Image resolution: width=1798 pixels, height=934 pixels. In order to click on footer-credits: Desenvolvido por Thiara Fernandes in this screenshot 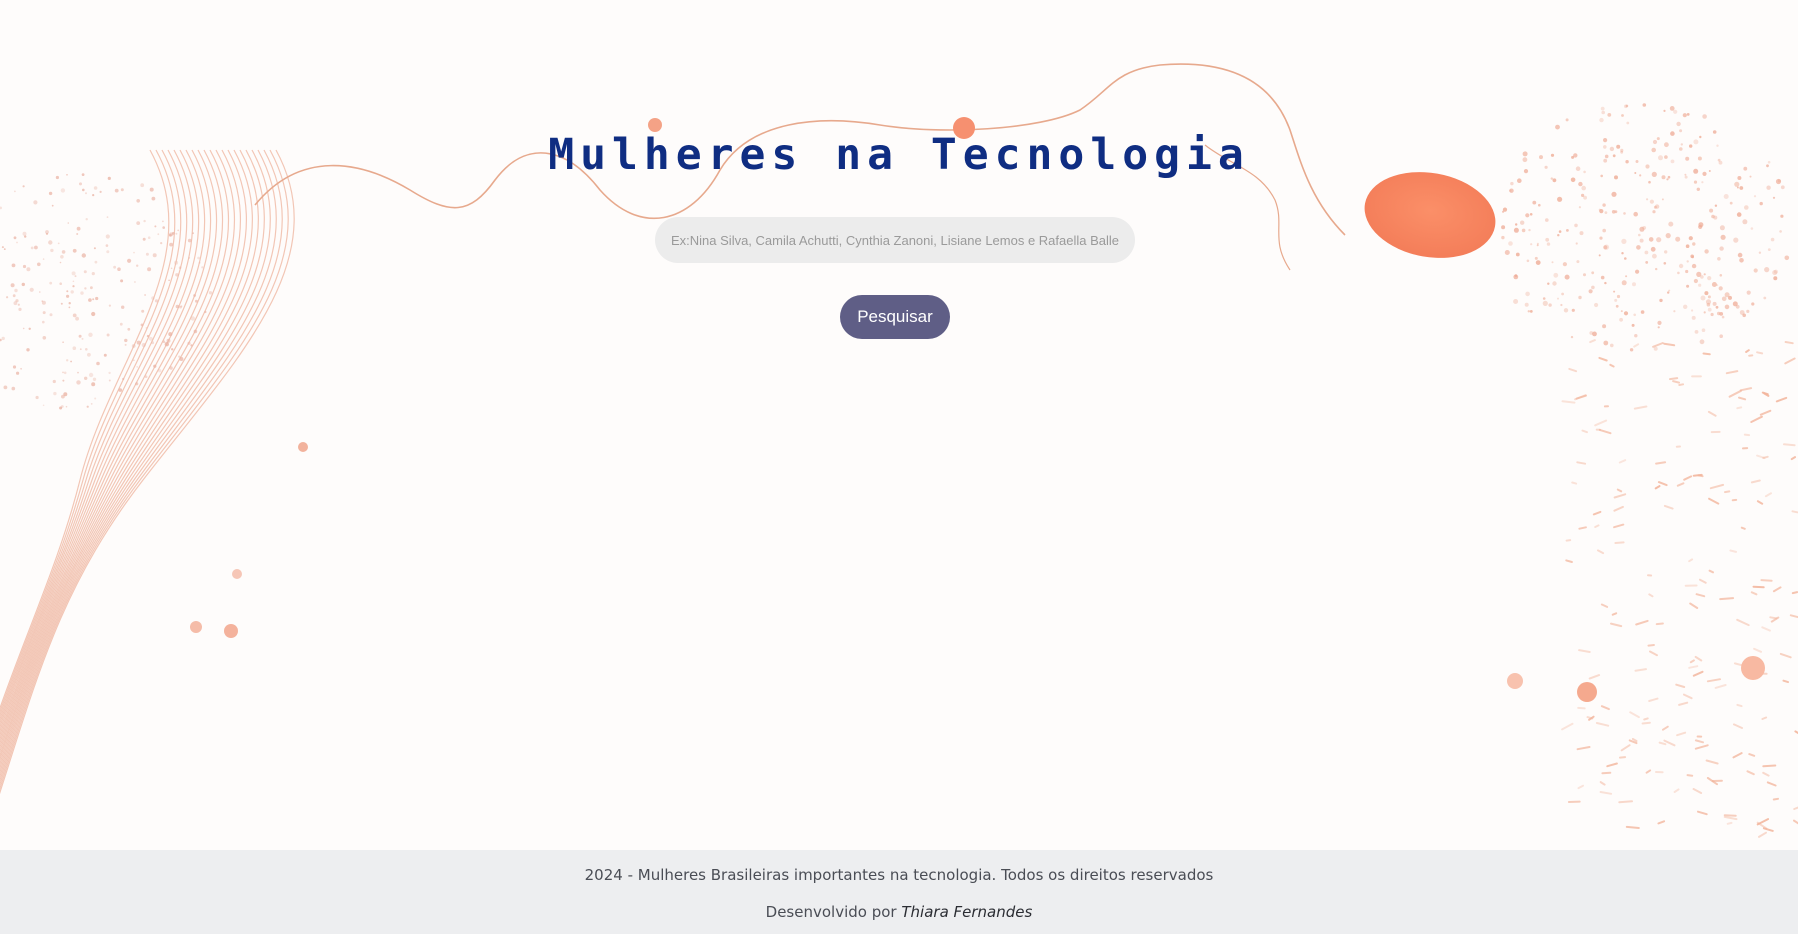, I will do `click(899, 912)`.